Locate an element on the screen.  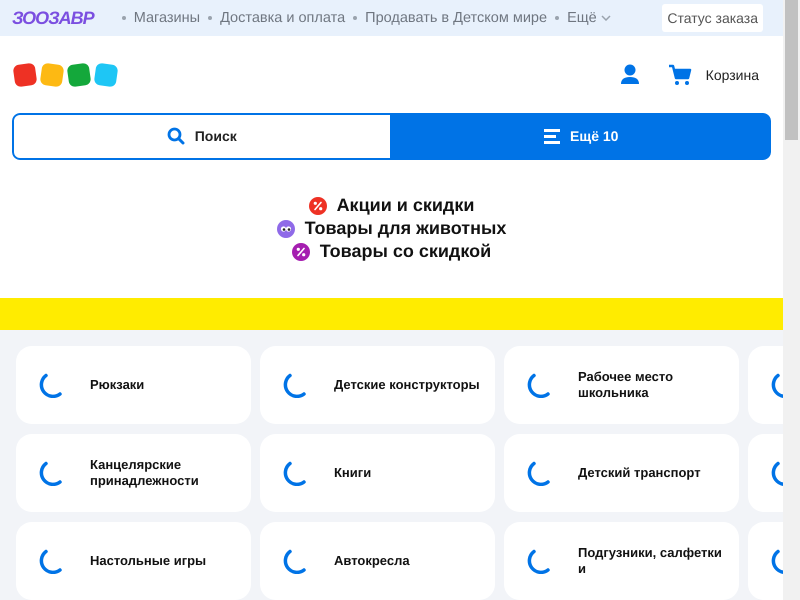
category-label: Книги is located at coordinates (353, 473).